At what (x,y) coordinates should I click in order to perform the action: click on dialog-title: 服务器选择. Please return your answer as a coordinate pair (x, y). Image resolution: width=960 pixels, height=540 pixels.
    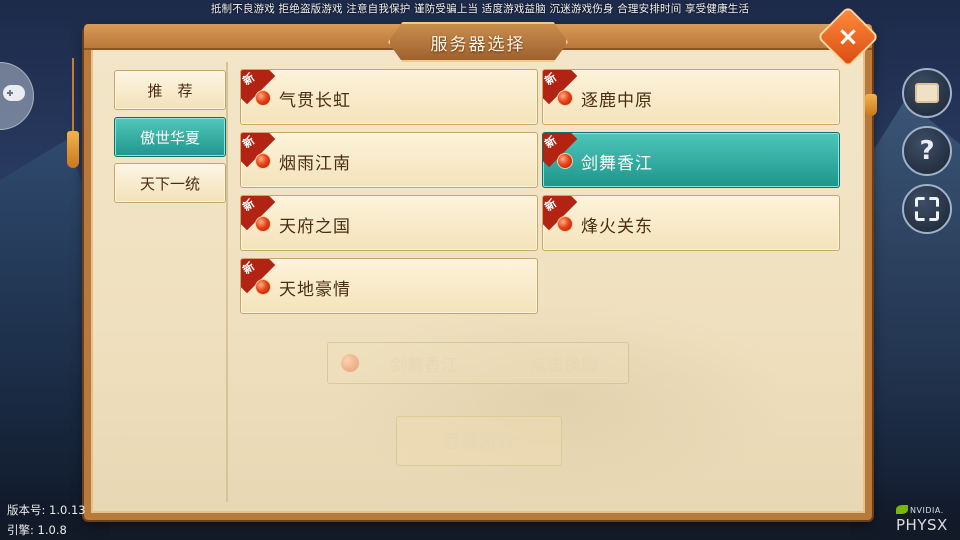
    Looking at the image, I should click on (478, 44).